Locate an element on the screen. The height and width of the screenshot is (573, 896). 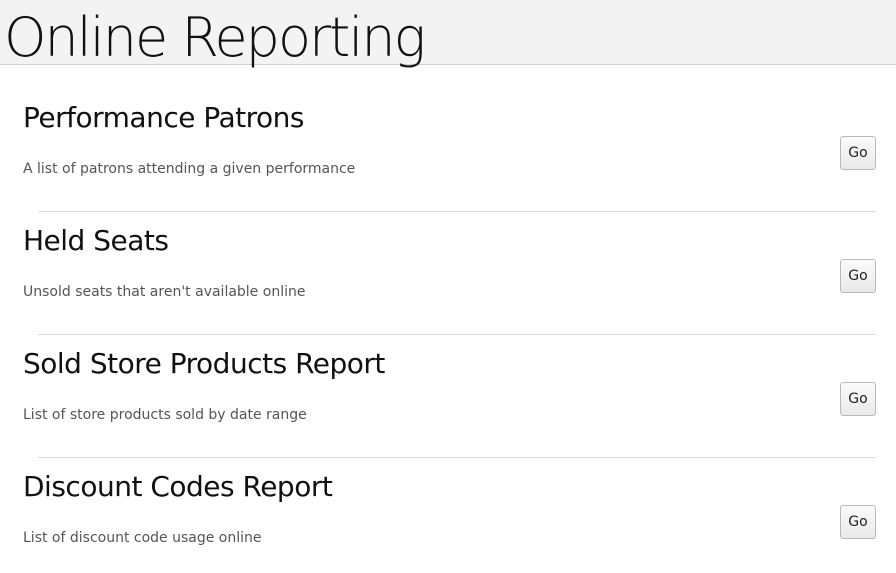
report-title: Discount Codes Report is located at coordinates (178, 486).